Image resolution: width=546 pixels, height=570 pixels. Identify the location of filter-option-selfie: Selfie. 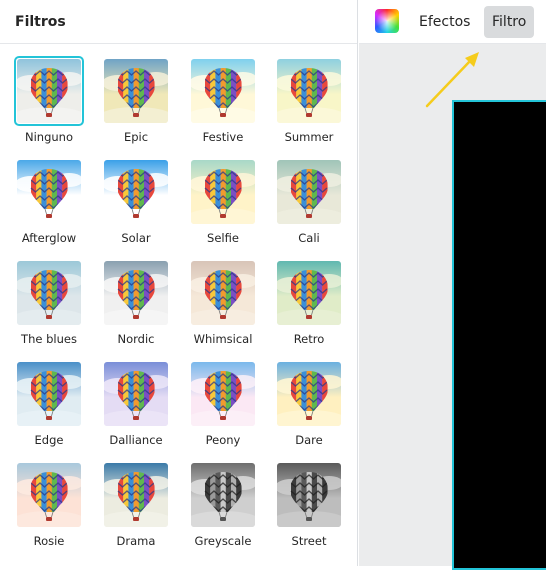
(223, 201).